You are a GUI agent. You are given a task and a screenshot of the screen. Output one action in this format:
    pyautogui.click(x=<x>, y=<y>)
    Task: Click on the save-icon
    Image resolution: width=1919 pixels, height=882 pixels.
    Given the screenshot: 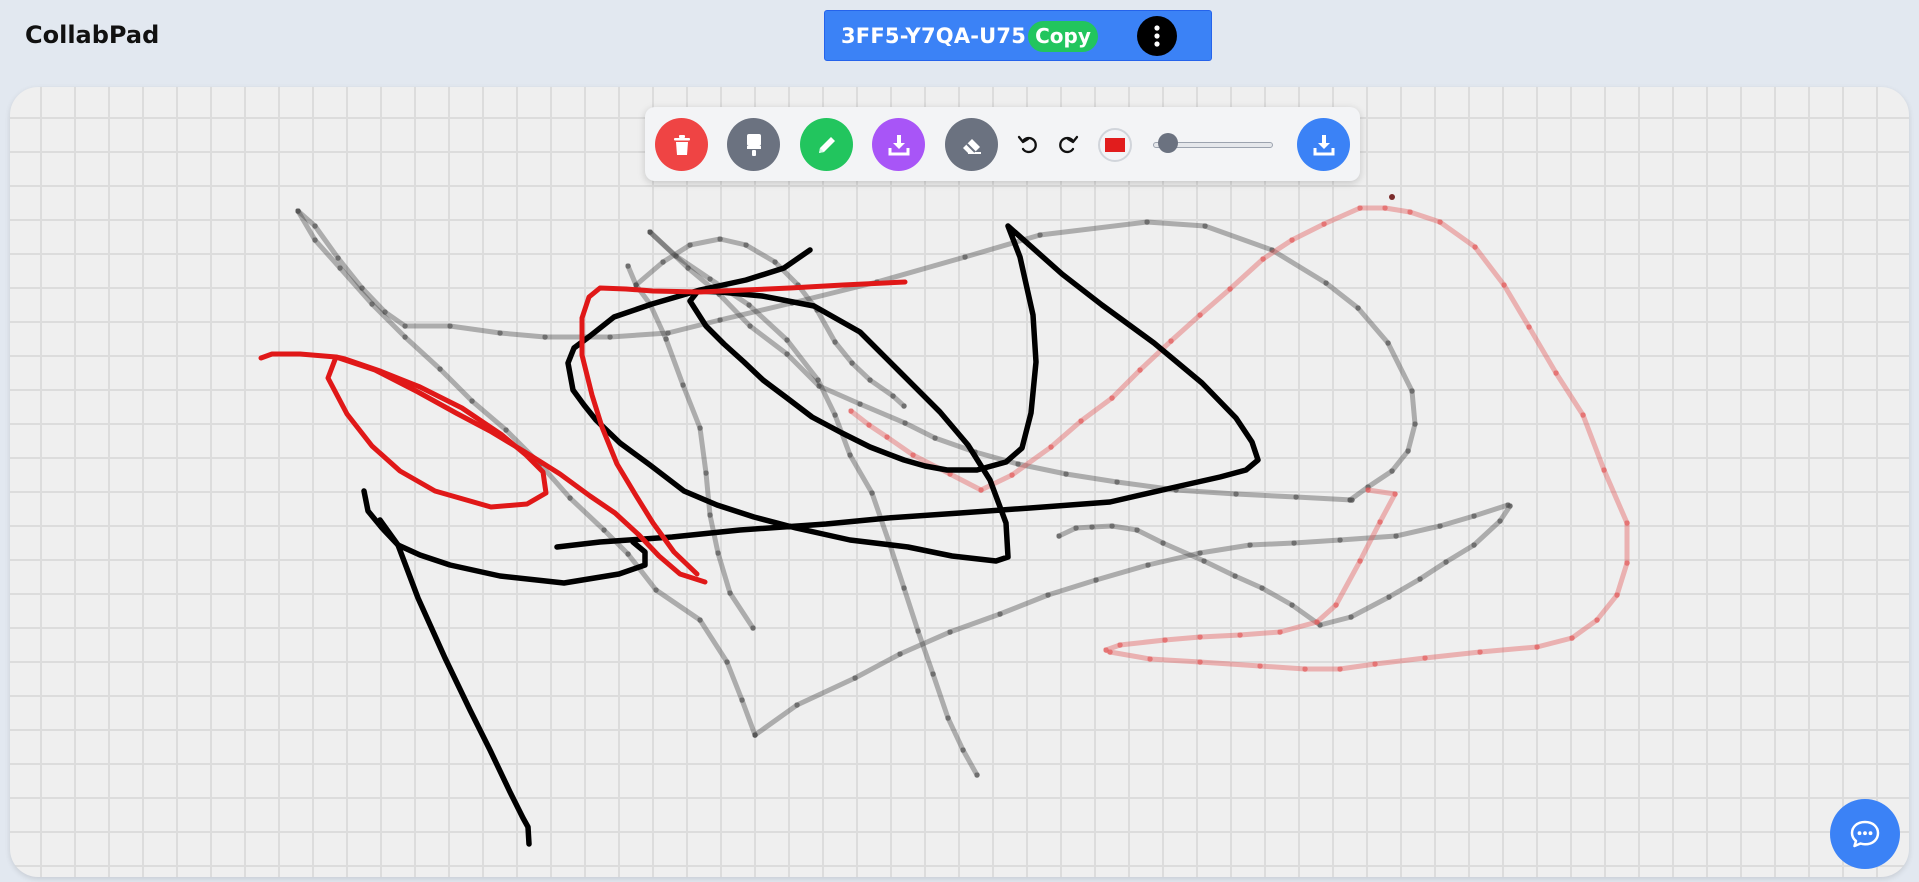 What is the action you would take?
    pyautogui.click(x=898, y=144)
    